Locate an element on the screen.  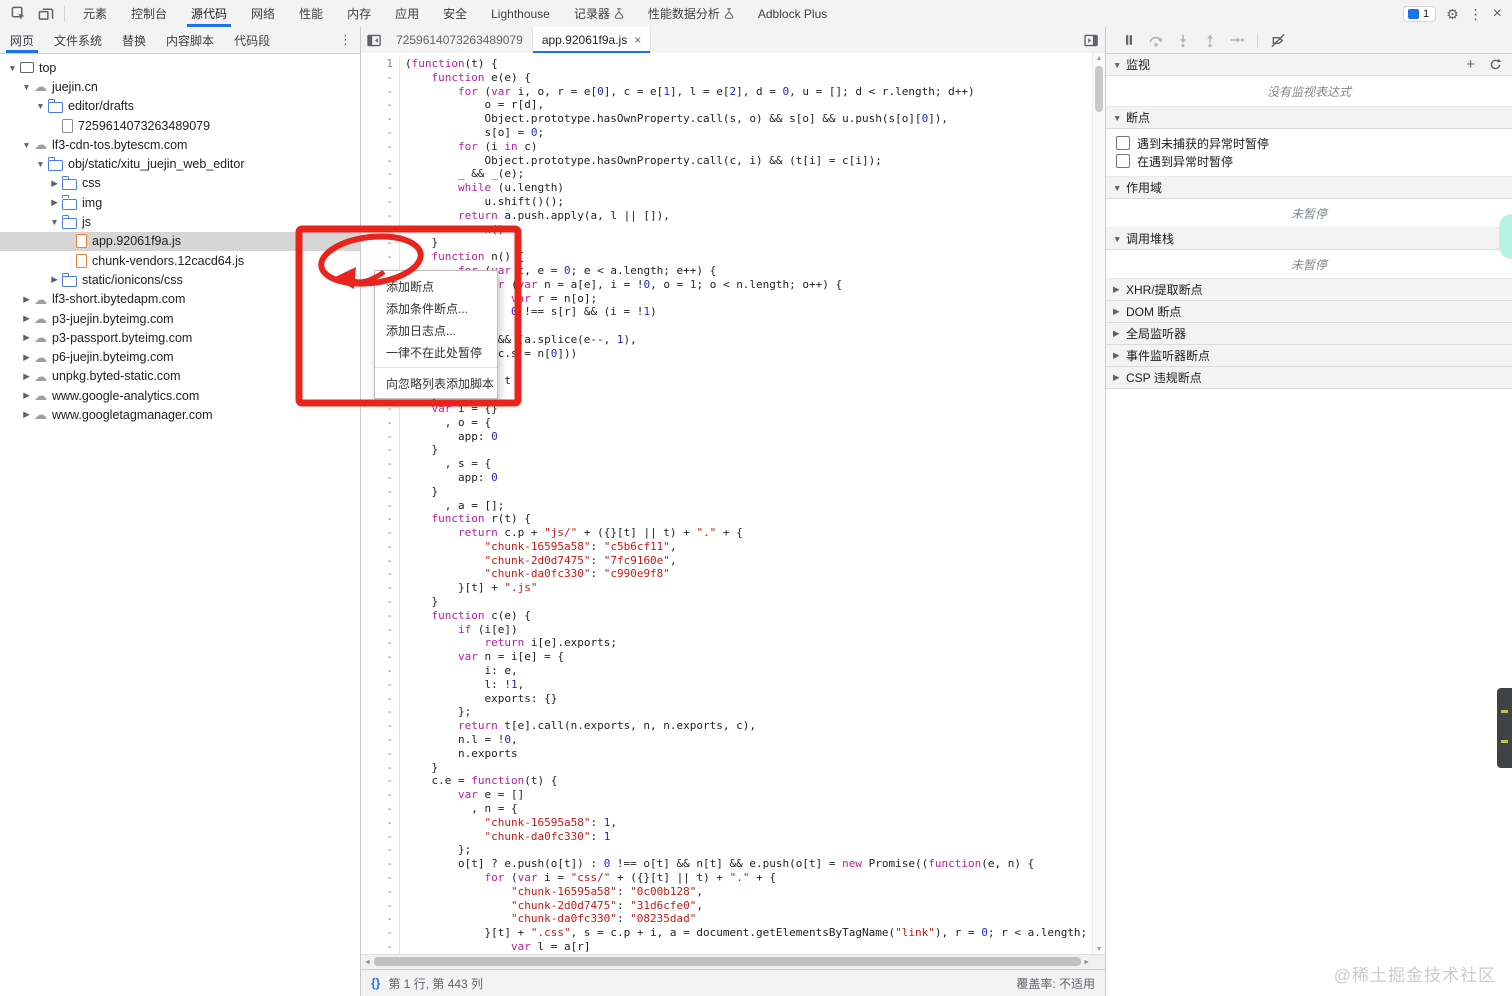
close-tab-icon: × is located at coordinates (637, 40).